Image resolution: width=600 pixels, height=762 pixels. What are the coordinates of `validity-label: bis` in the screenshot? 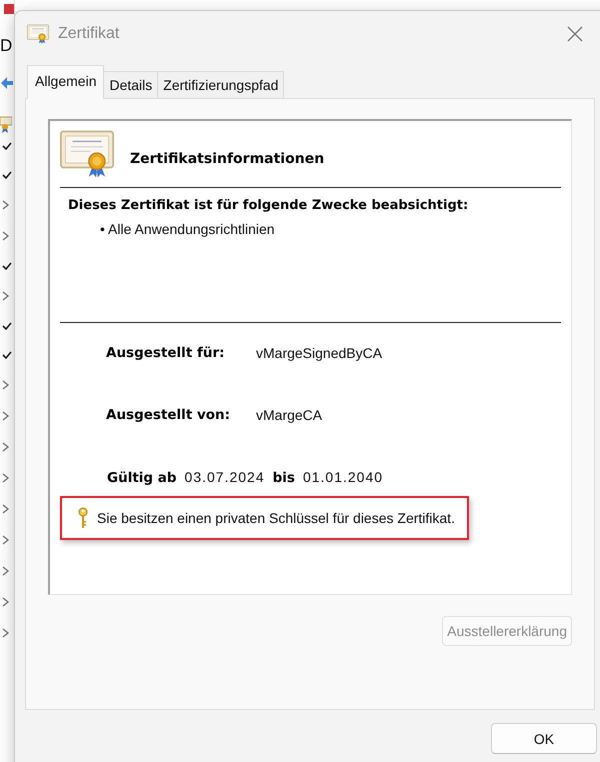 It's located at (283, 478).